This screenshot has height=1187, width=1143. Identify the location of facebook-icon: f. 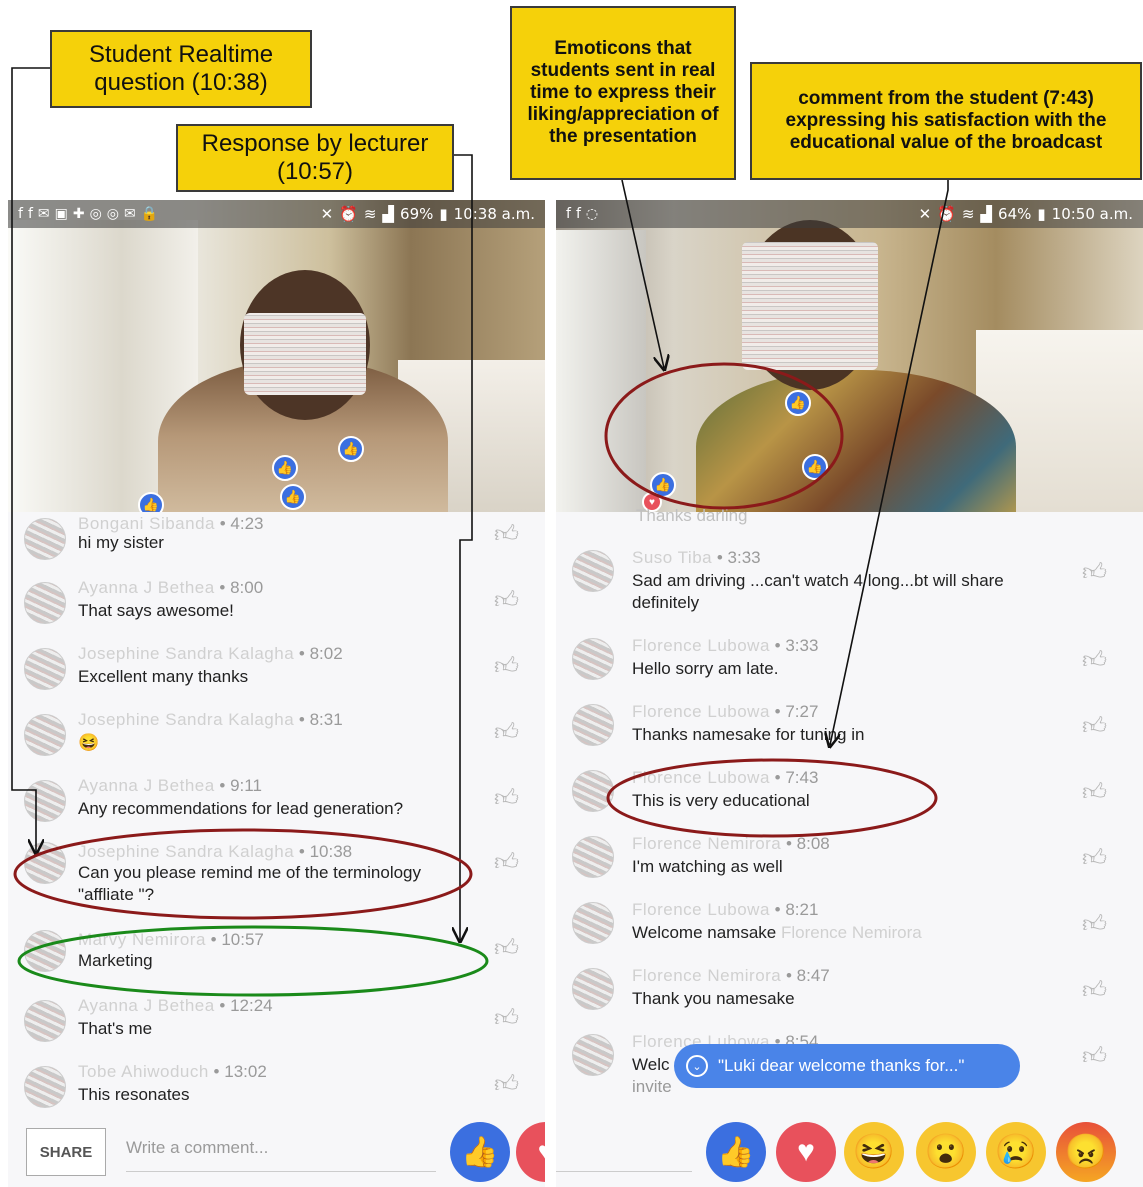
(20, 214).